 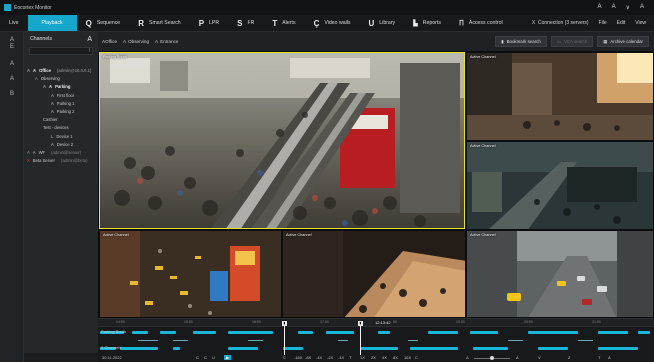 What do you see at coordinates (57, 160) in the screenshot?
I see `tree-item: X Beta Server (admin@beta)` at bounding box center [57, 160].